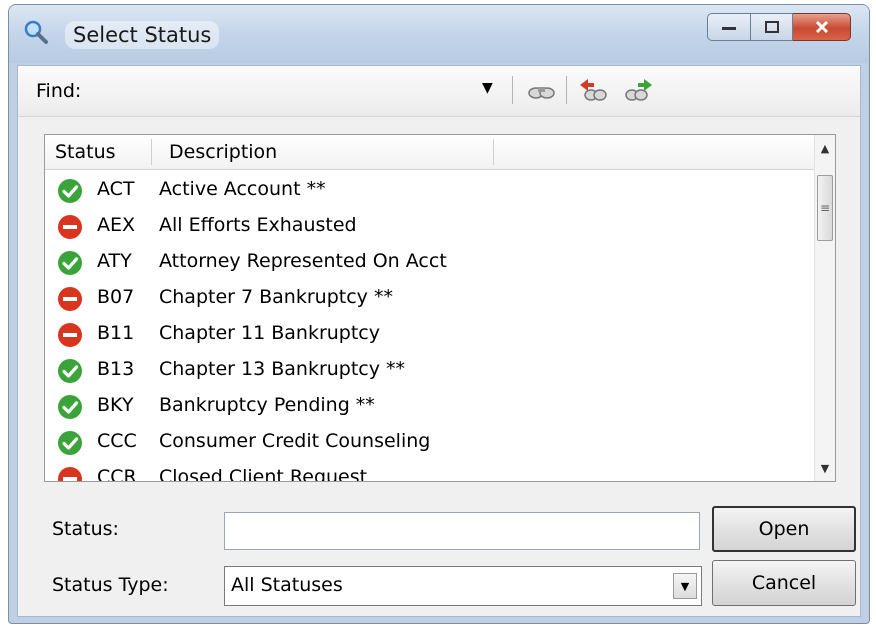 The image size is (876, 630). I want to click on status-description: Consumer Credit Counseling, so click(295, 441).